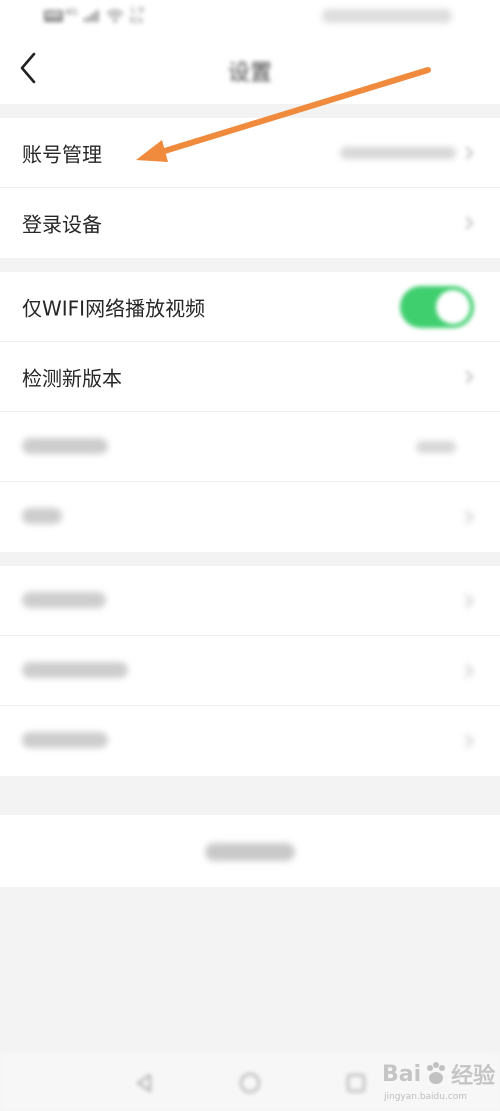 The image size is (500, 1111). Describe the element at coordinates (426, 1097) in the screenshot. I see `watermark-url: jingyan.baidu.com` at that location.